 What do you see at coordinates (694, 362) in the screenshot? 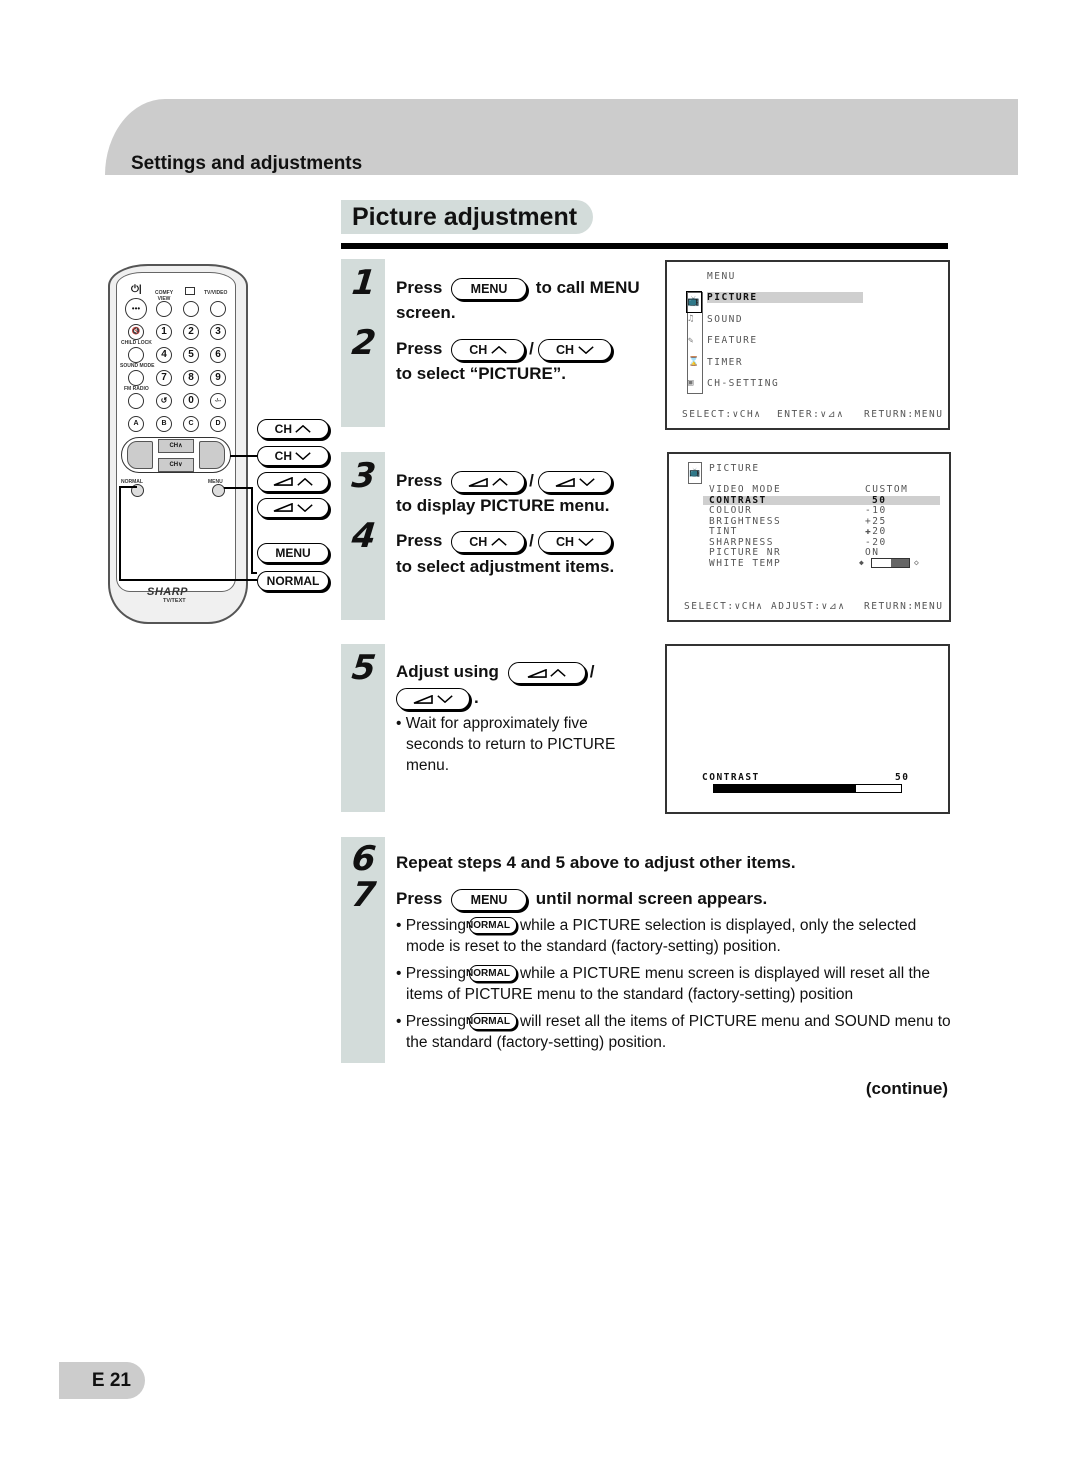
I see `timer-icon: ⌛` at bounding box center [694, 362].